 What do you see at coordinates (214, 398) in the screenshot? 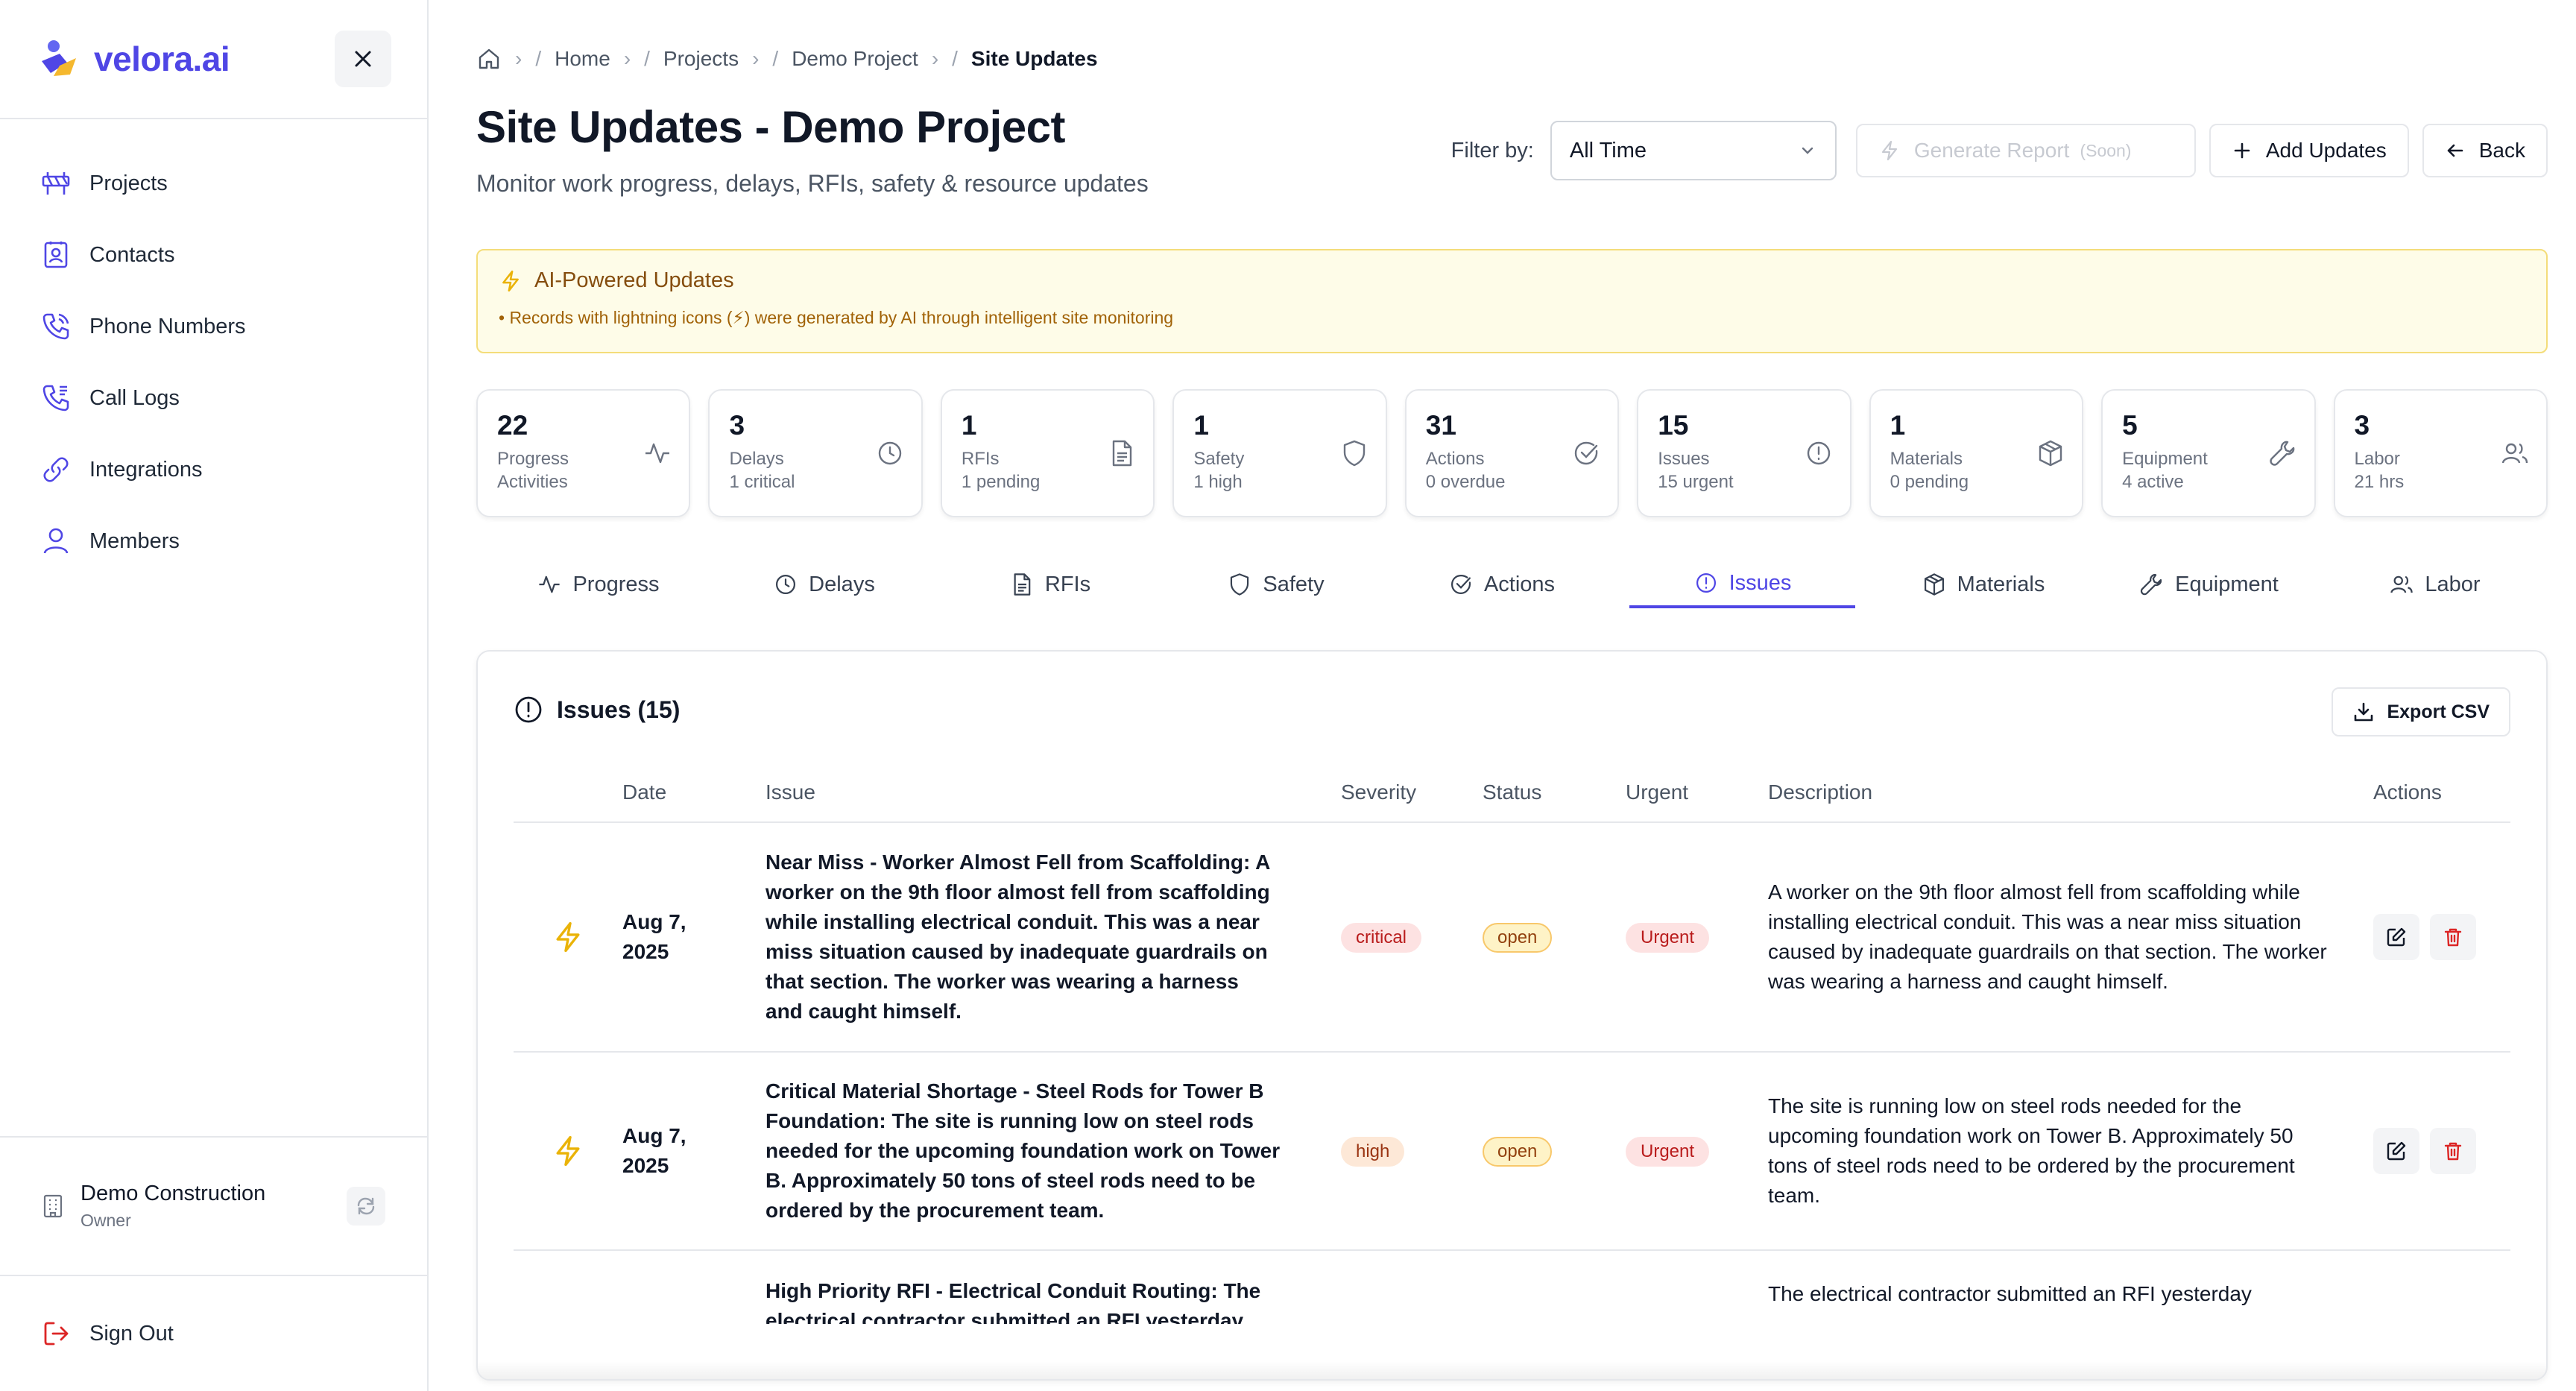
I see `sidebar-item-call-logs: Call Logs` at bounding box center [214, 398].